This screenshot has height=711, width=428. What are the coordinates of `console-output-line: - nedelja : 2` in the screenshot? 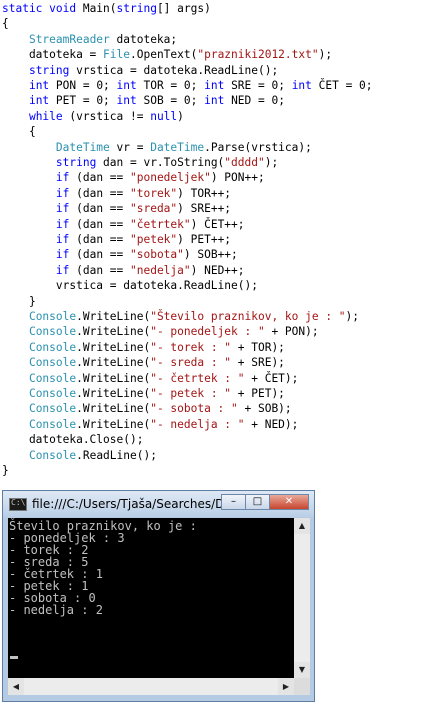 It's located at (56, 610).